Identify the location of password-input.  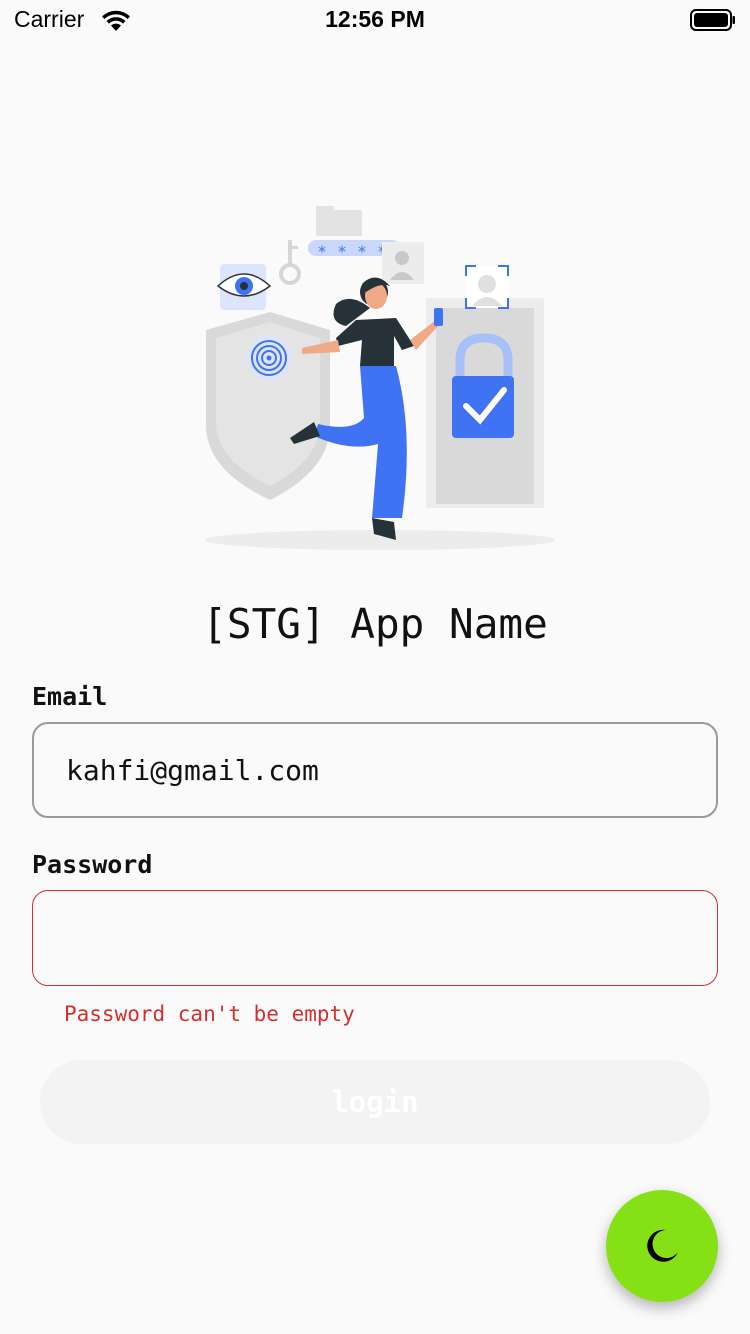
(375, 938).